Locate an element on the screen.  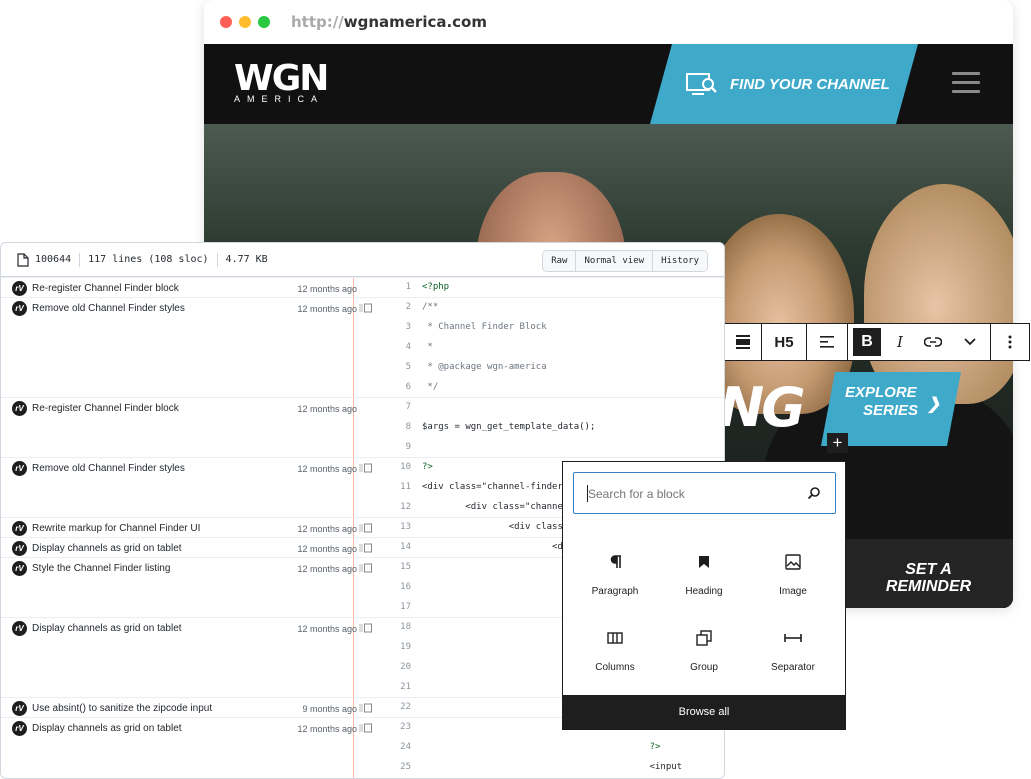
block-item-image: Image is located at coordinates (793, 573).